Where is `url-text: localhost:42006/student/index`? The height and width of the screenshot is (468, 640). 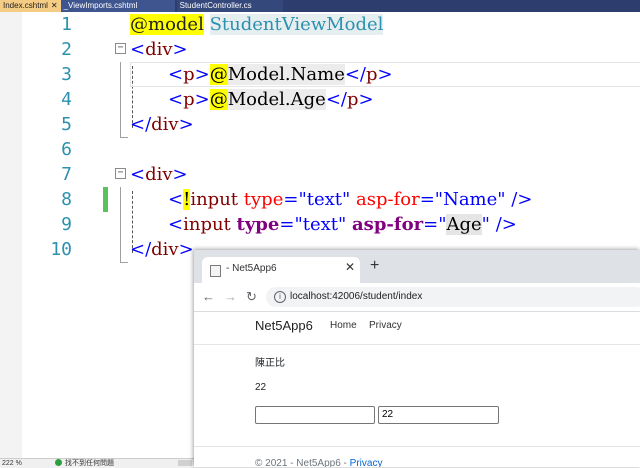
url-text: localhost:42006/student/index is located at coordinates (356, 296).